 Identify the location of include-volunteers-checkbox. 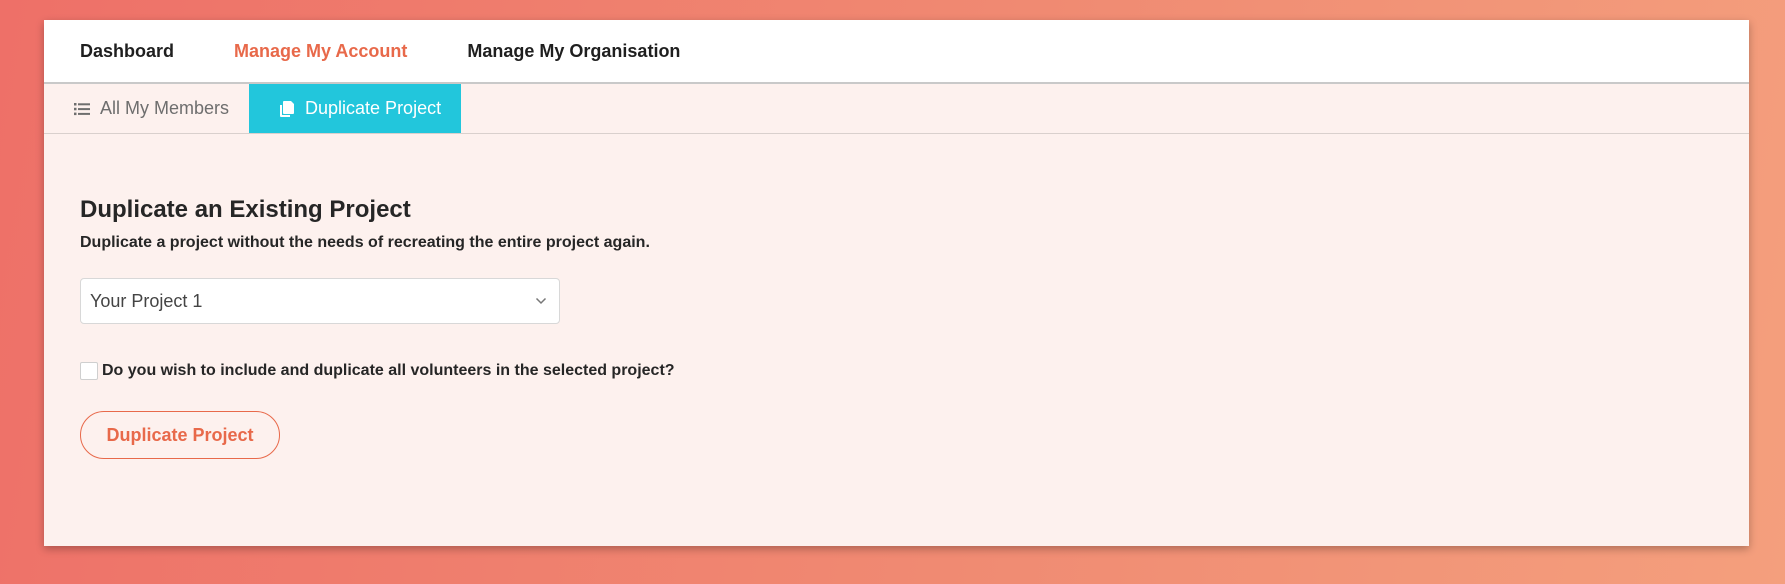
(89, 371).